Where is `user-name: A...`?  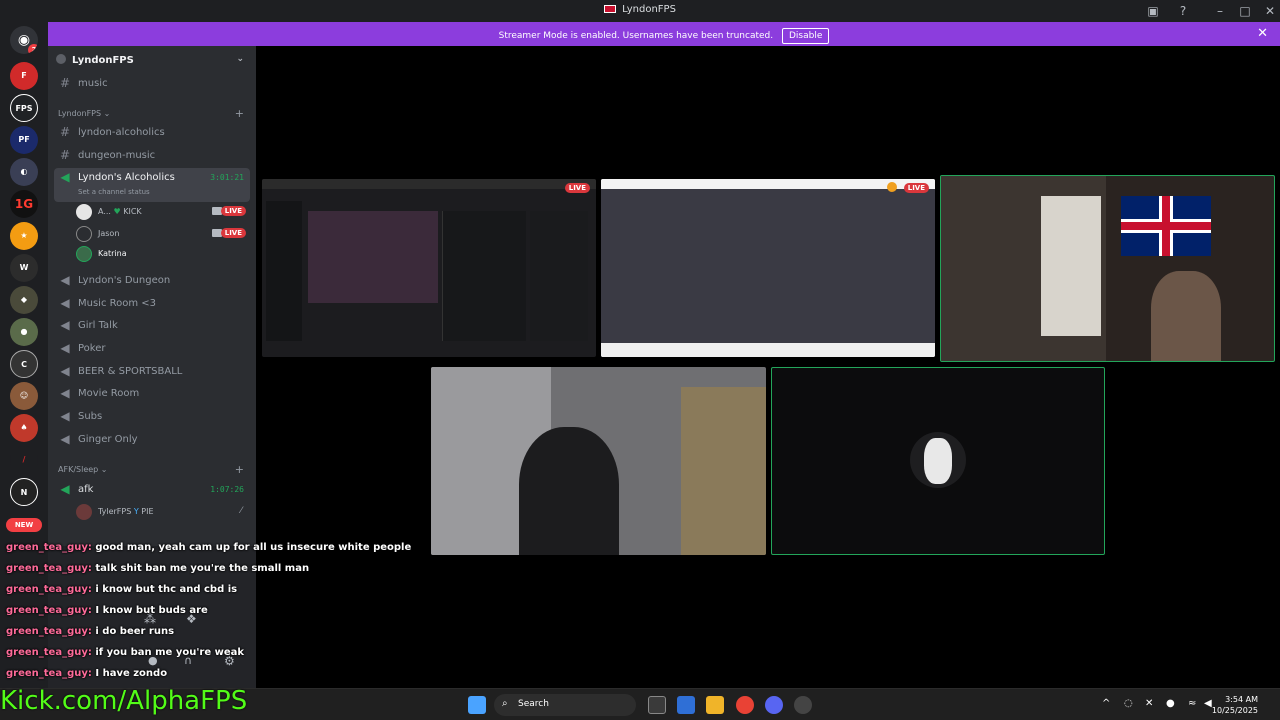
user-name: A... is located at coordinates (104, 211).